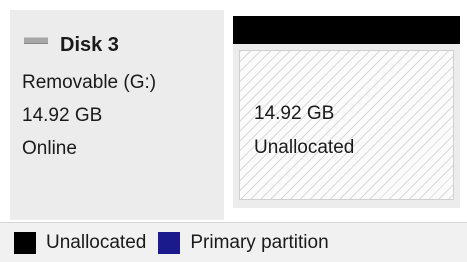 The width and height of the screenshot is (467, 262). I want to click on volume-state: Unallocated, so click(304, 147).